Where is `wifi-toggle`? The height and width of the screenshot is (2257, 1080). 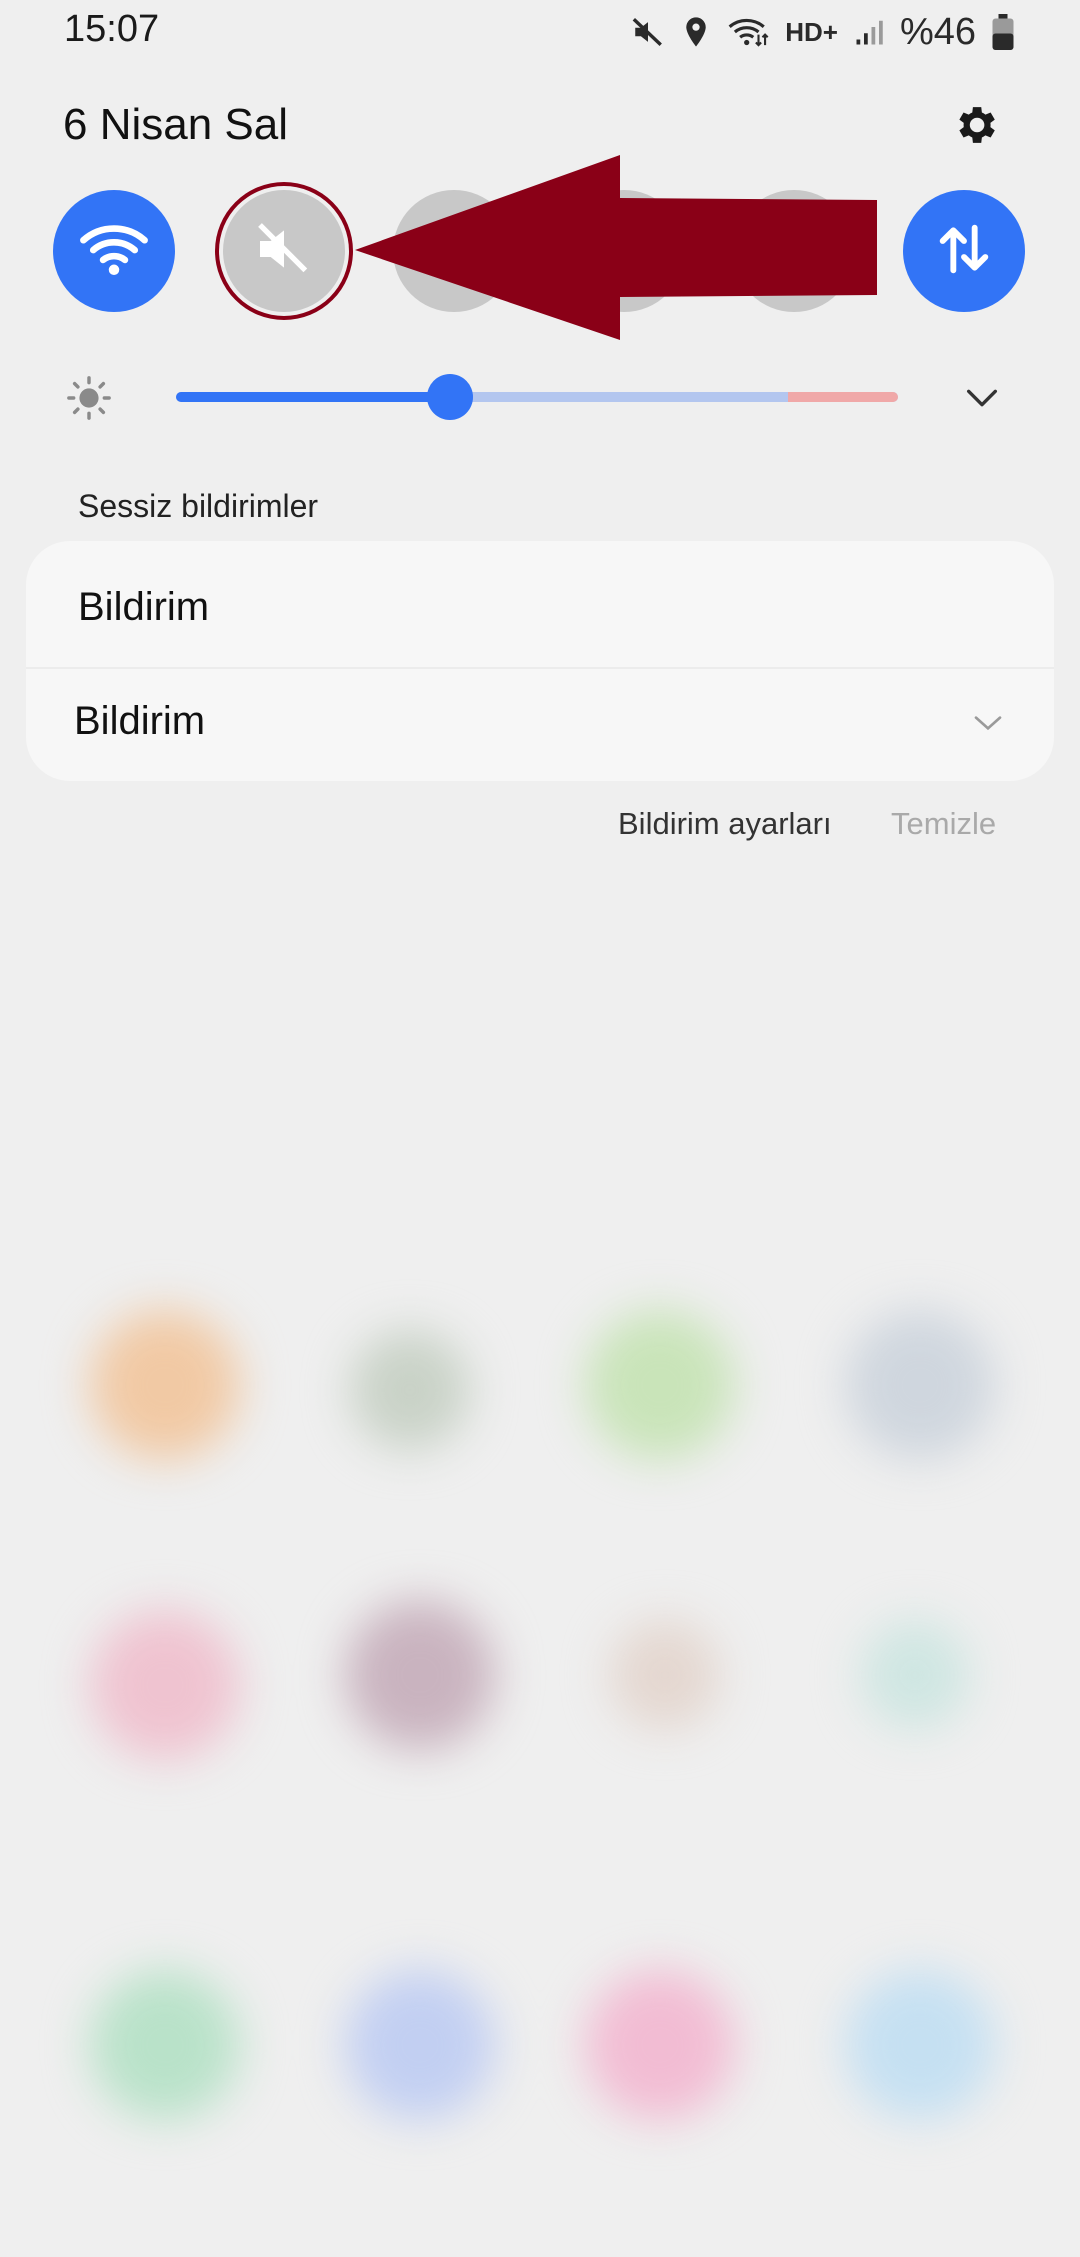
wifi-toggle is located at coordinates (114, 251).